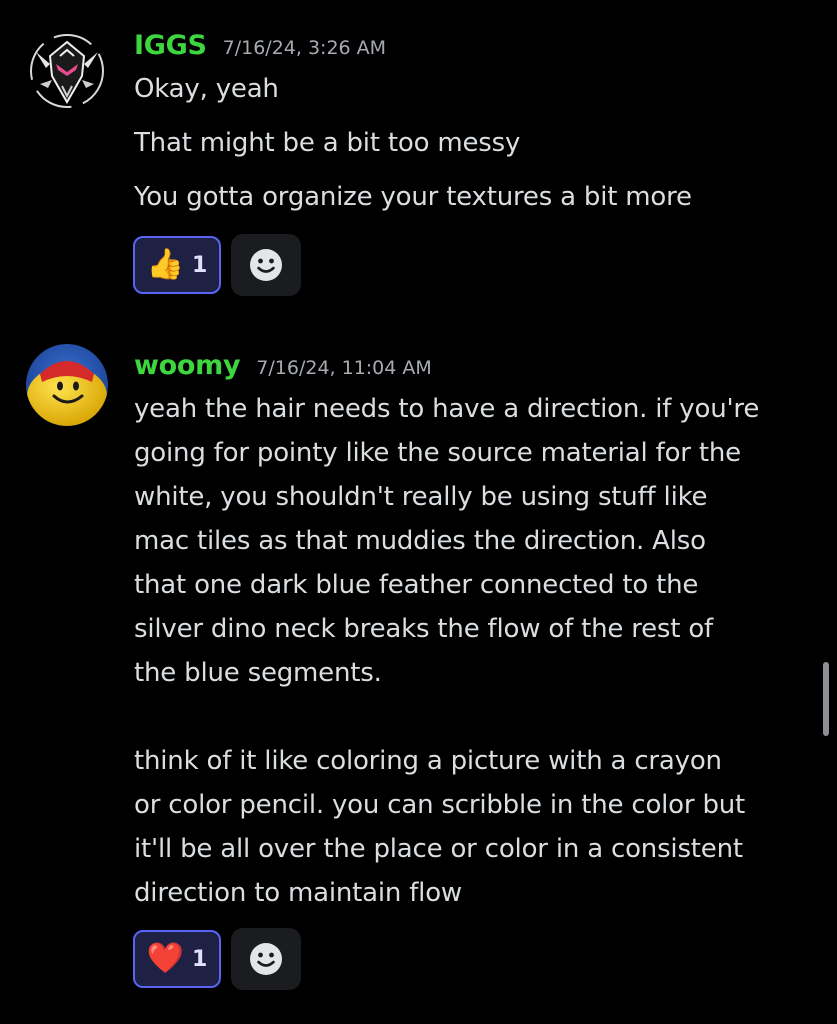  I want to click on message-line: the blue segments., so click(258, 673).